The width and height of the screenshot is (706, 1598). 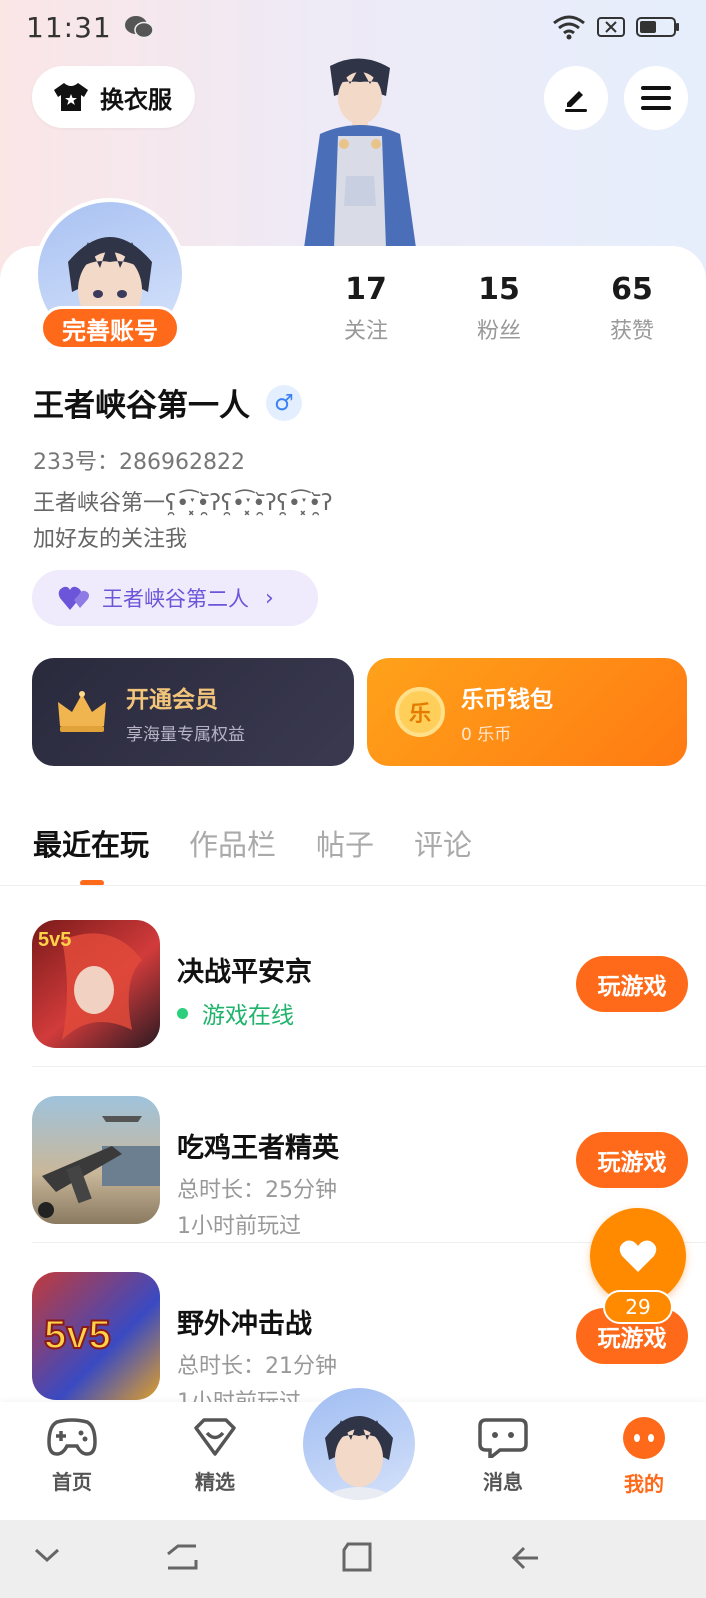 What do you see at coordinates (569, 27) in the screenshot?
I see `wifi-icon` at bounding box center [569, 27].